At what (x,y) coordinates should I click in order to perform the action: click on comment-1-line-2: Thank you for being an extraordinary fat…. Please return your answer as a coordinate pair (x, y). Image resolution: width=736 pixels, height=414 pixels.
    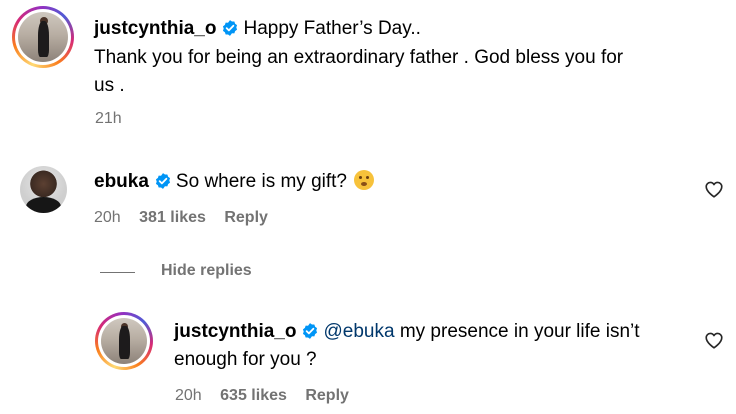
    Looking at the image, I should click on (359, 57).